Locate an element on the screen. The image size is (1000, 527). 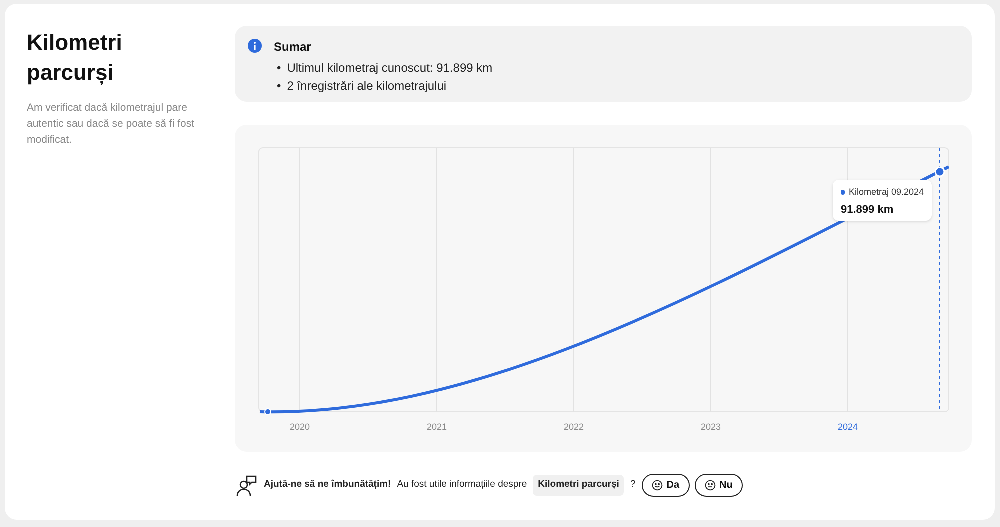
x-axis-label: 2022 is located at coordinates (574, 427).